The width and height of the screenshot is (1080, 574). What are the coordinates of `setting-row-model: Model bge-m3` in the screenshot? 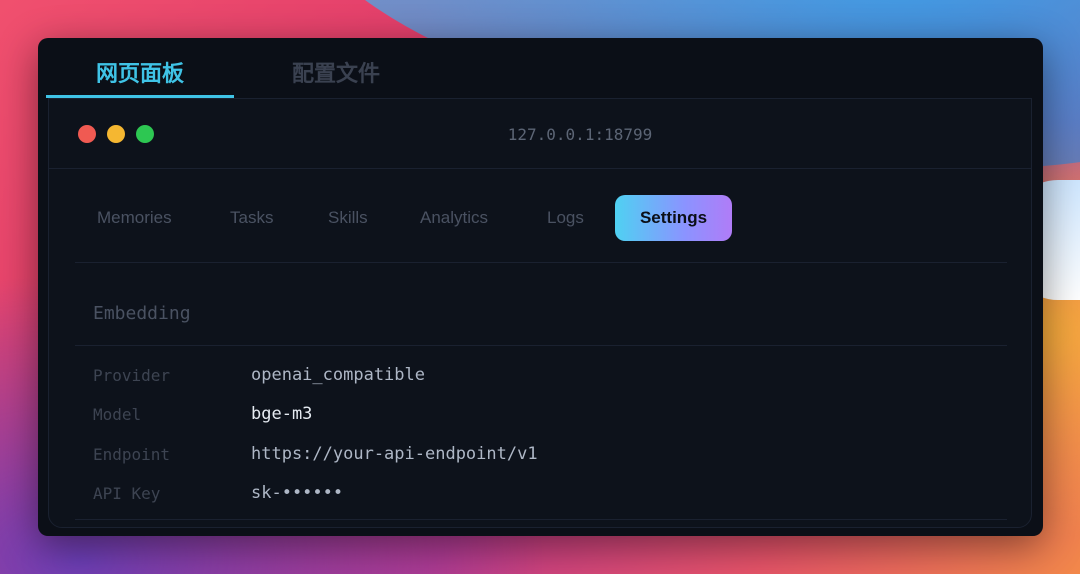 It's located at (202, 414).